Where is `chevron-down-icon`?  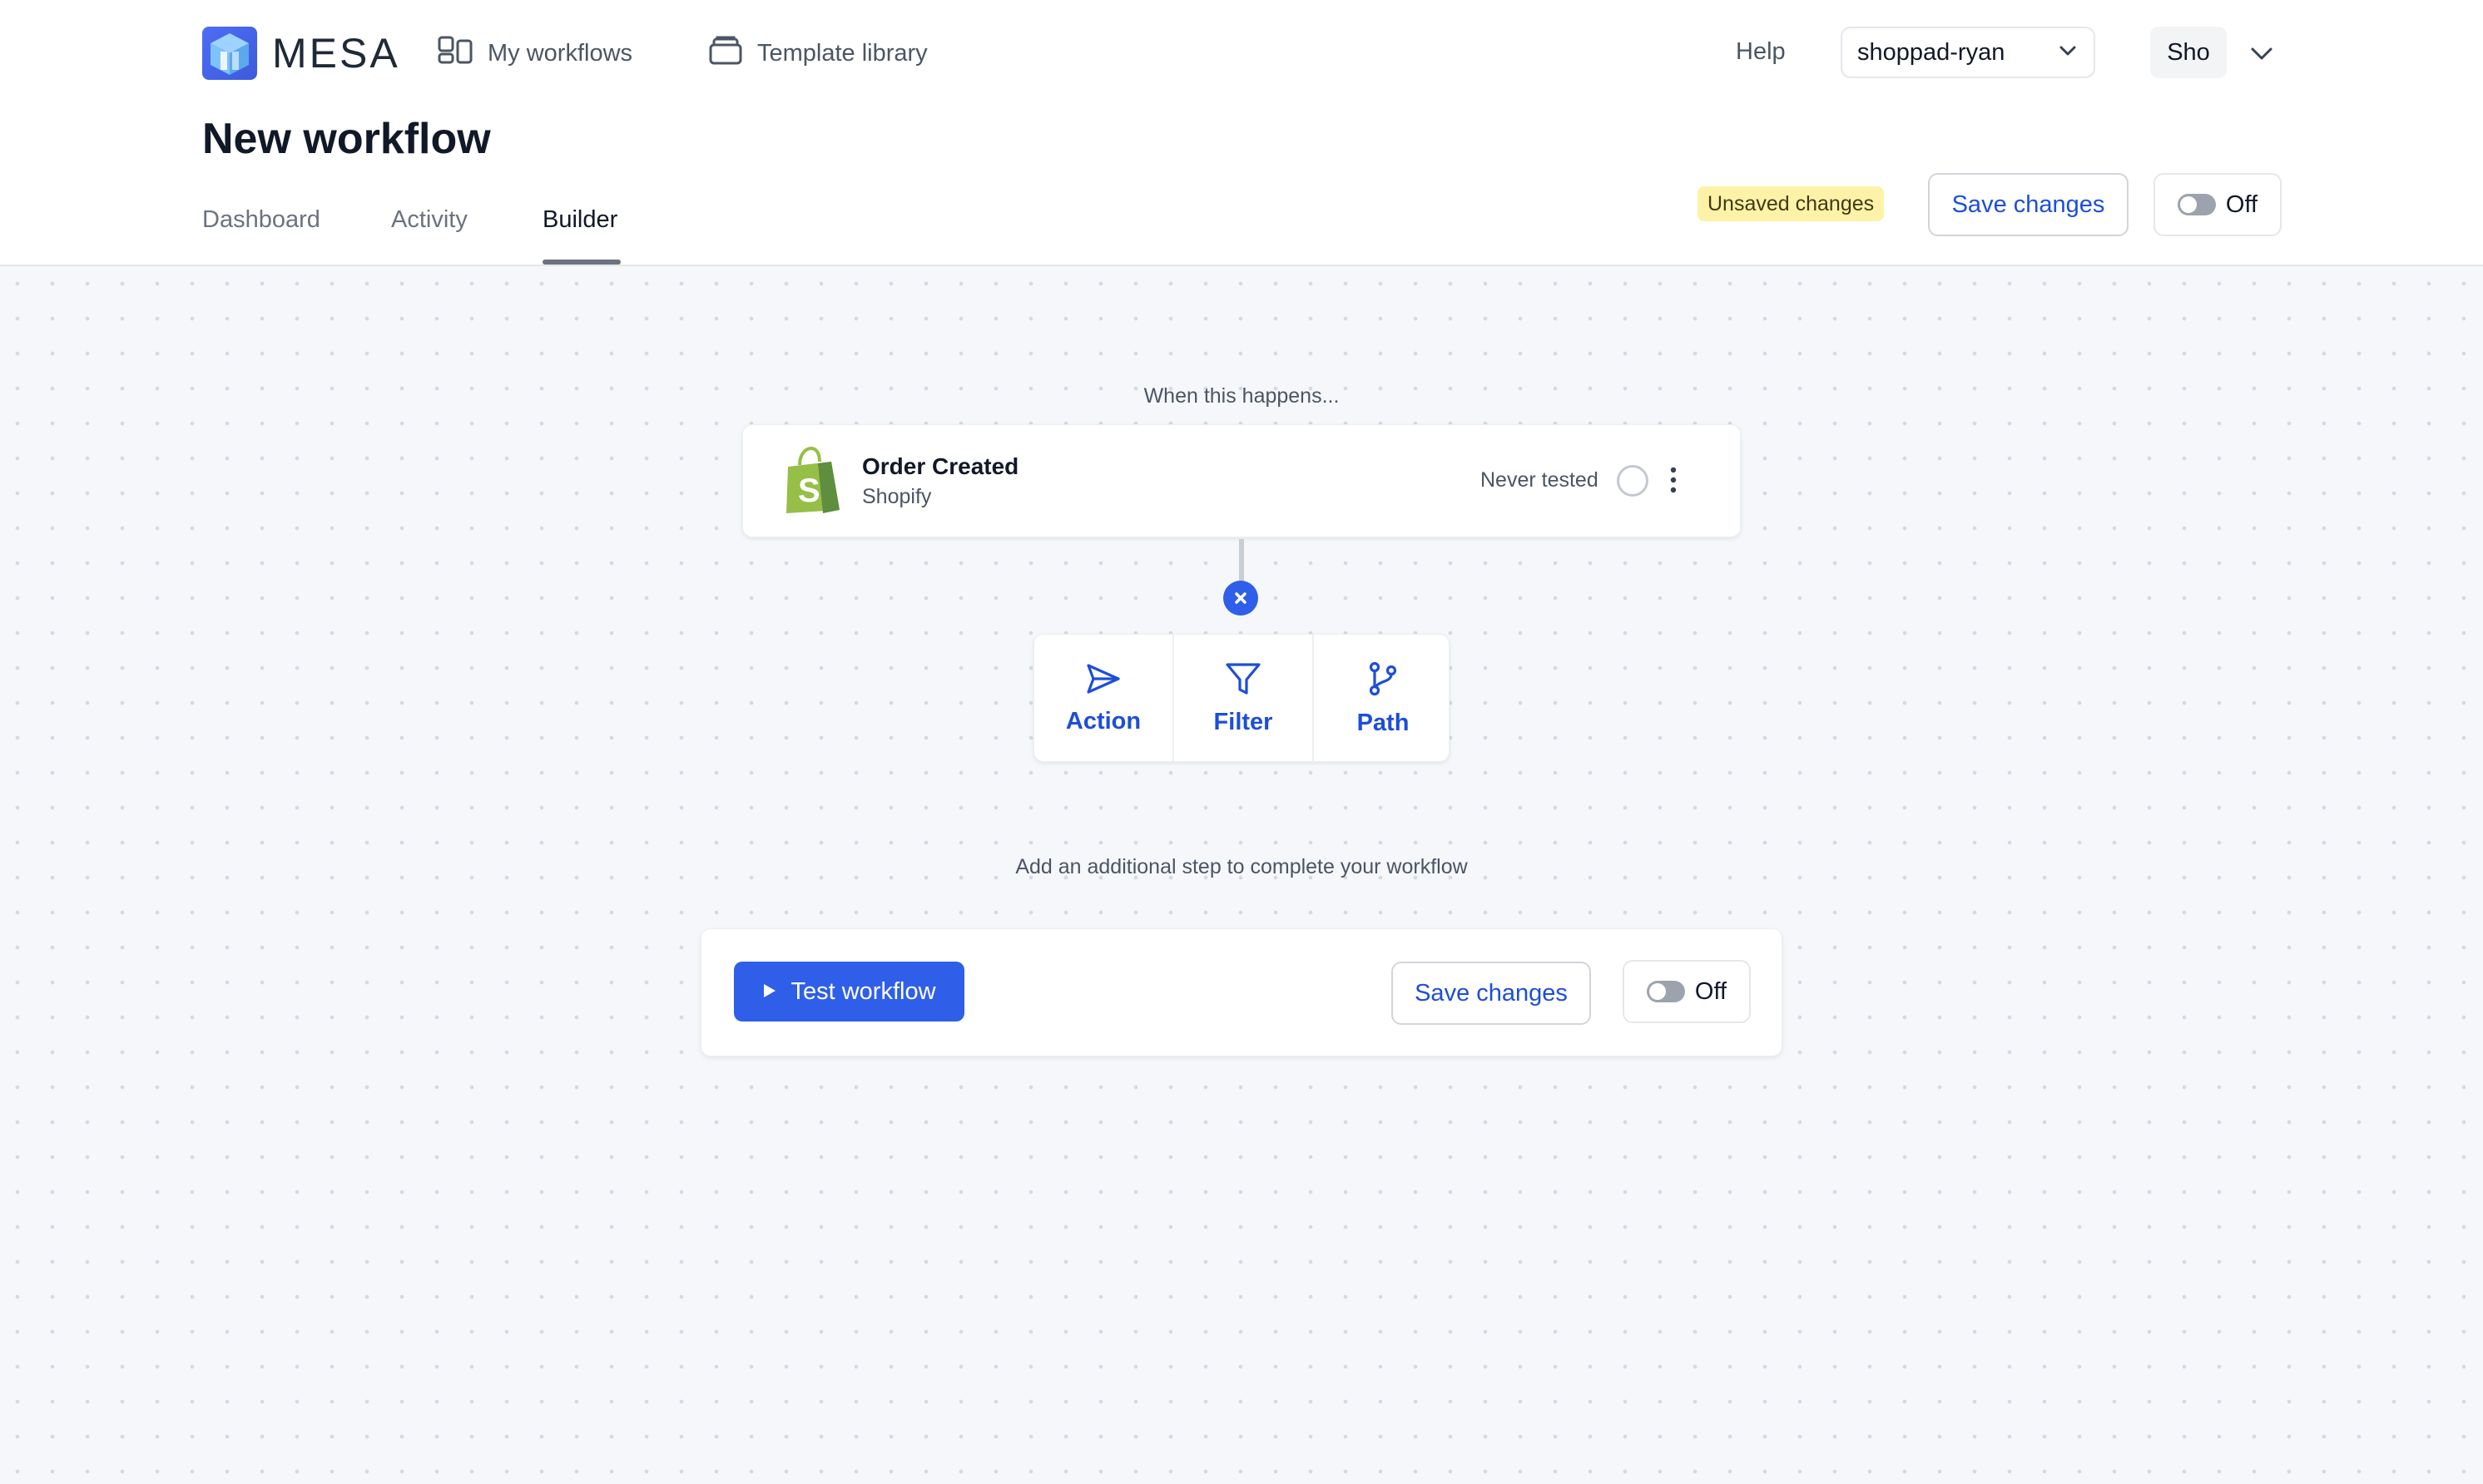
chevron-down-icon is located at coordinates (2068, 53).